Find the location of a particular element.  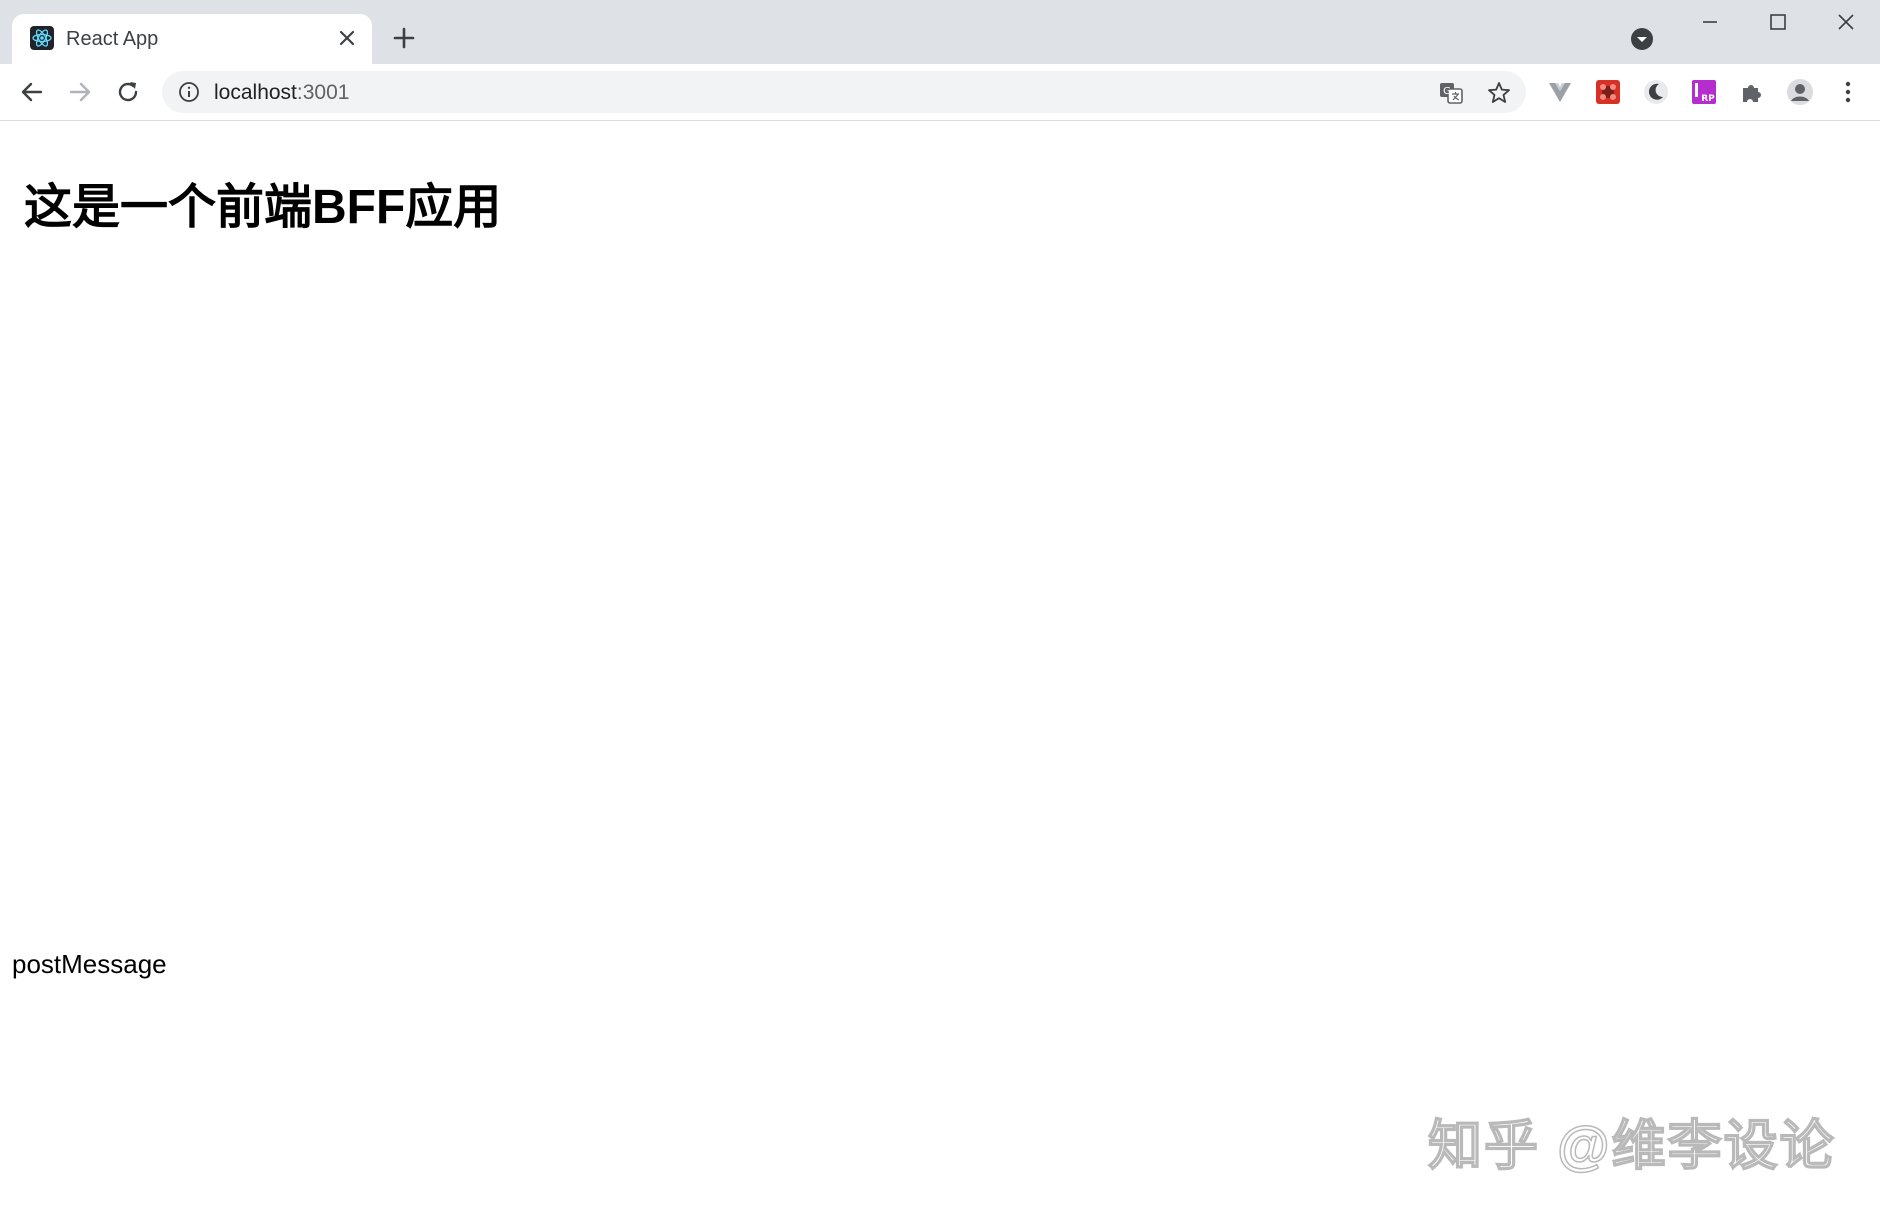

address-url: localhost:3001 is located at coordinates (281, 93).